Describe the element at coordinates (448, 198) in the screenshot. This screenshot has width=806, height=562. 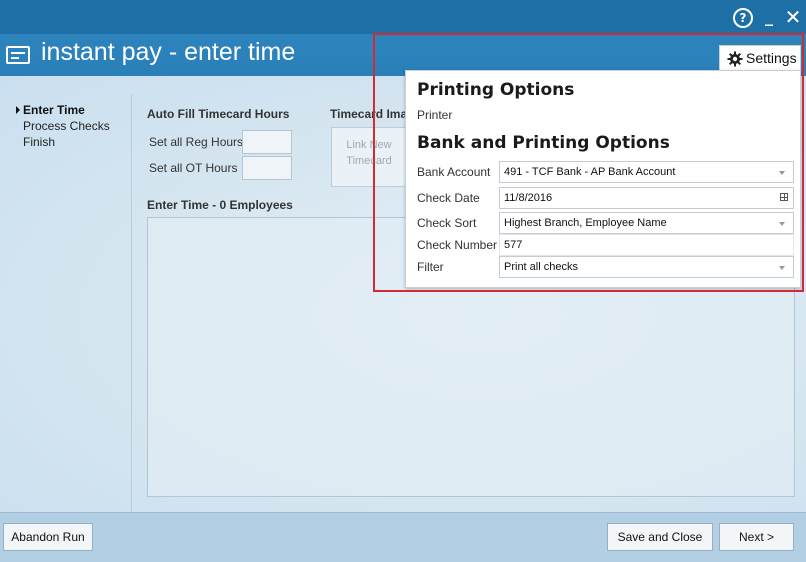
I see `check-date-label: Check Date` at that location.